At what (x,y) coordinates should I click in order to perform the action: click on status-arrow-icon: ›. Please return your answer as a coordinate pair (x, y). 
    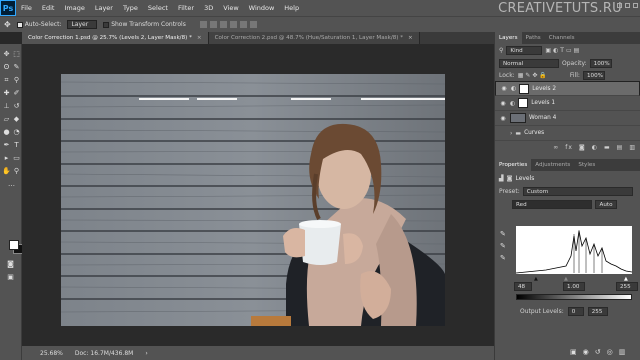
    Looking at the image, I should click on (146, 353).